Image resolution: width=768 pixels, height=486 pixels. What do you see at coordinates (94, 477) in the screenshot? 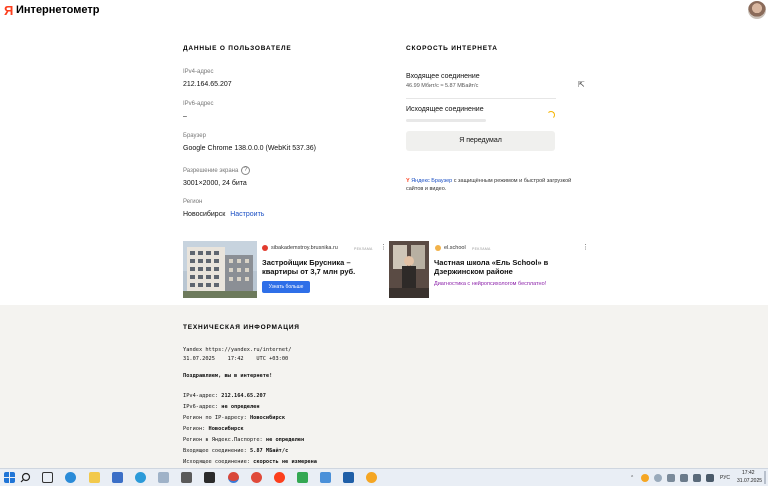
I see `file-explorer-icon` at bounding box center [94, 477].